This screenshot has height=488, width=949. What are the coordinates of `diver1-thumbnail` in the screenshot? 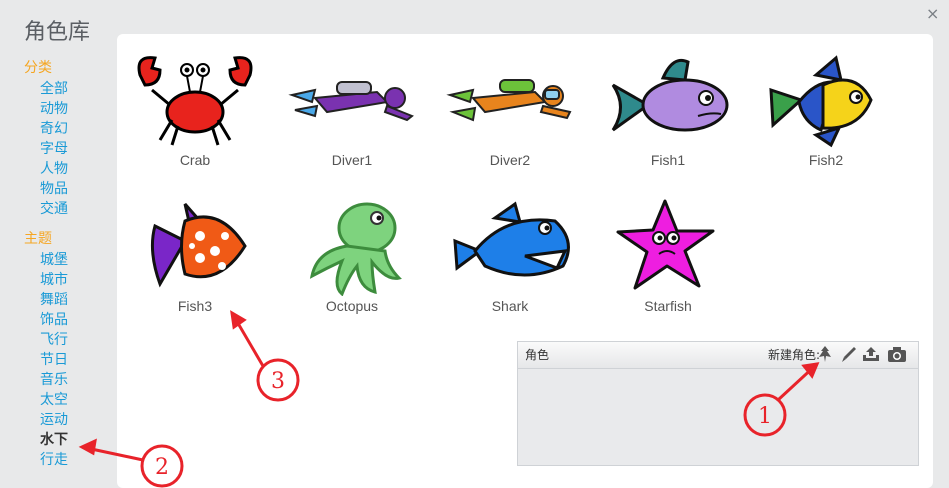 It's located at (351, 101).